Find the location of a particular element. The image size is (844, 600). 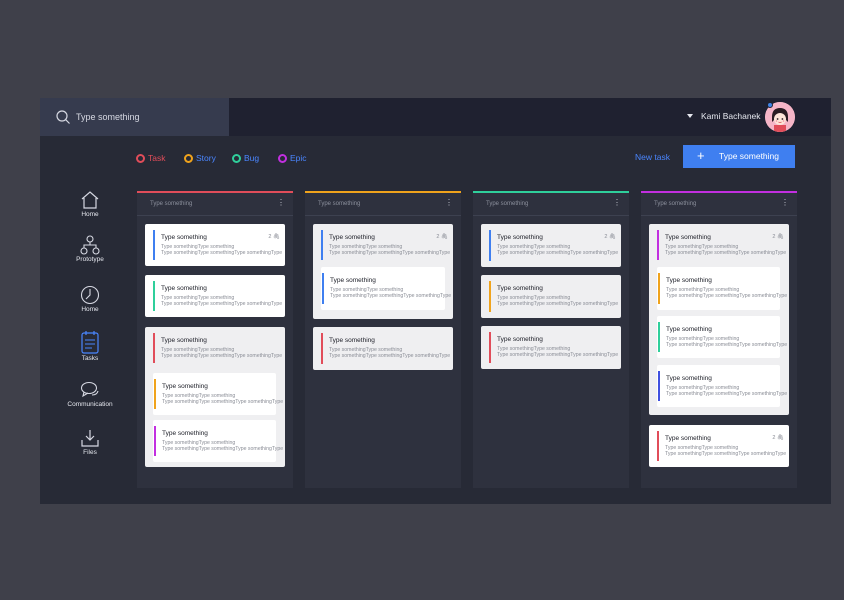

user-menu-caret-icon is located at coordinates (690, 116).